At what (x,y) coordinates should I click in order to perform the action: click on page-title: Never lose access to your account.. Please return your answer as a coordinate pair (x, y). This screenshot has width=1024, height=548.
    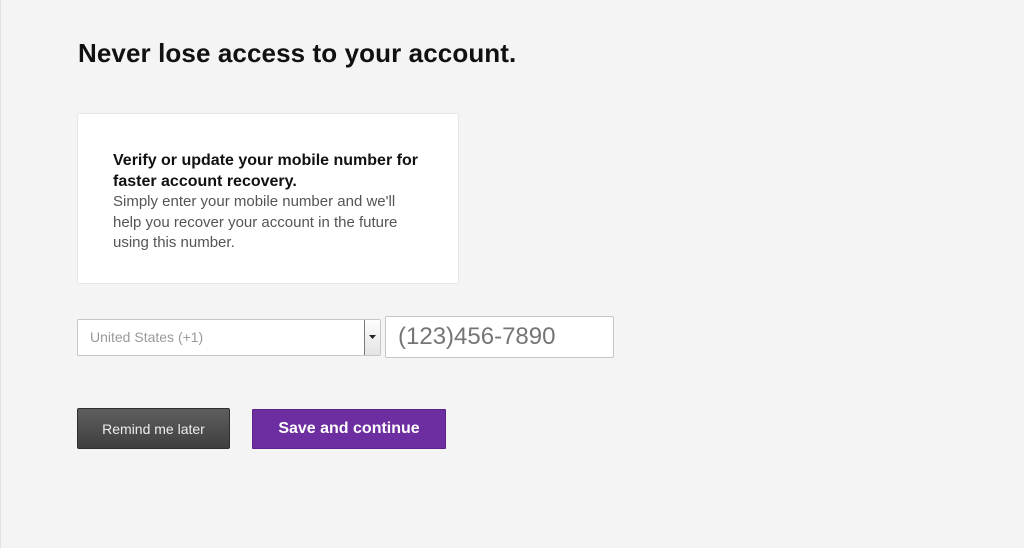
    Looking at the image, I should click on (297, 53).